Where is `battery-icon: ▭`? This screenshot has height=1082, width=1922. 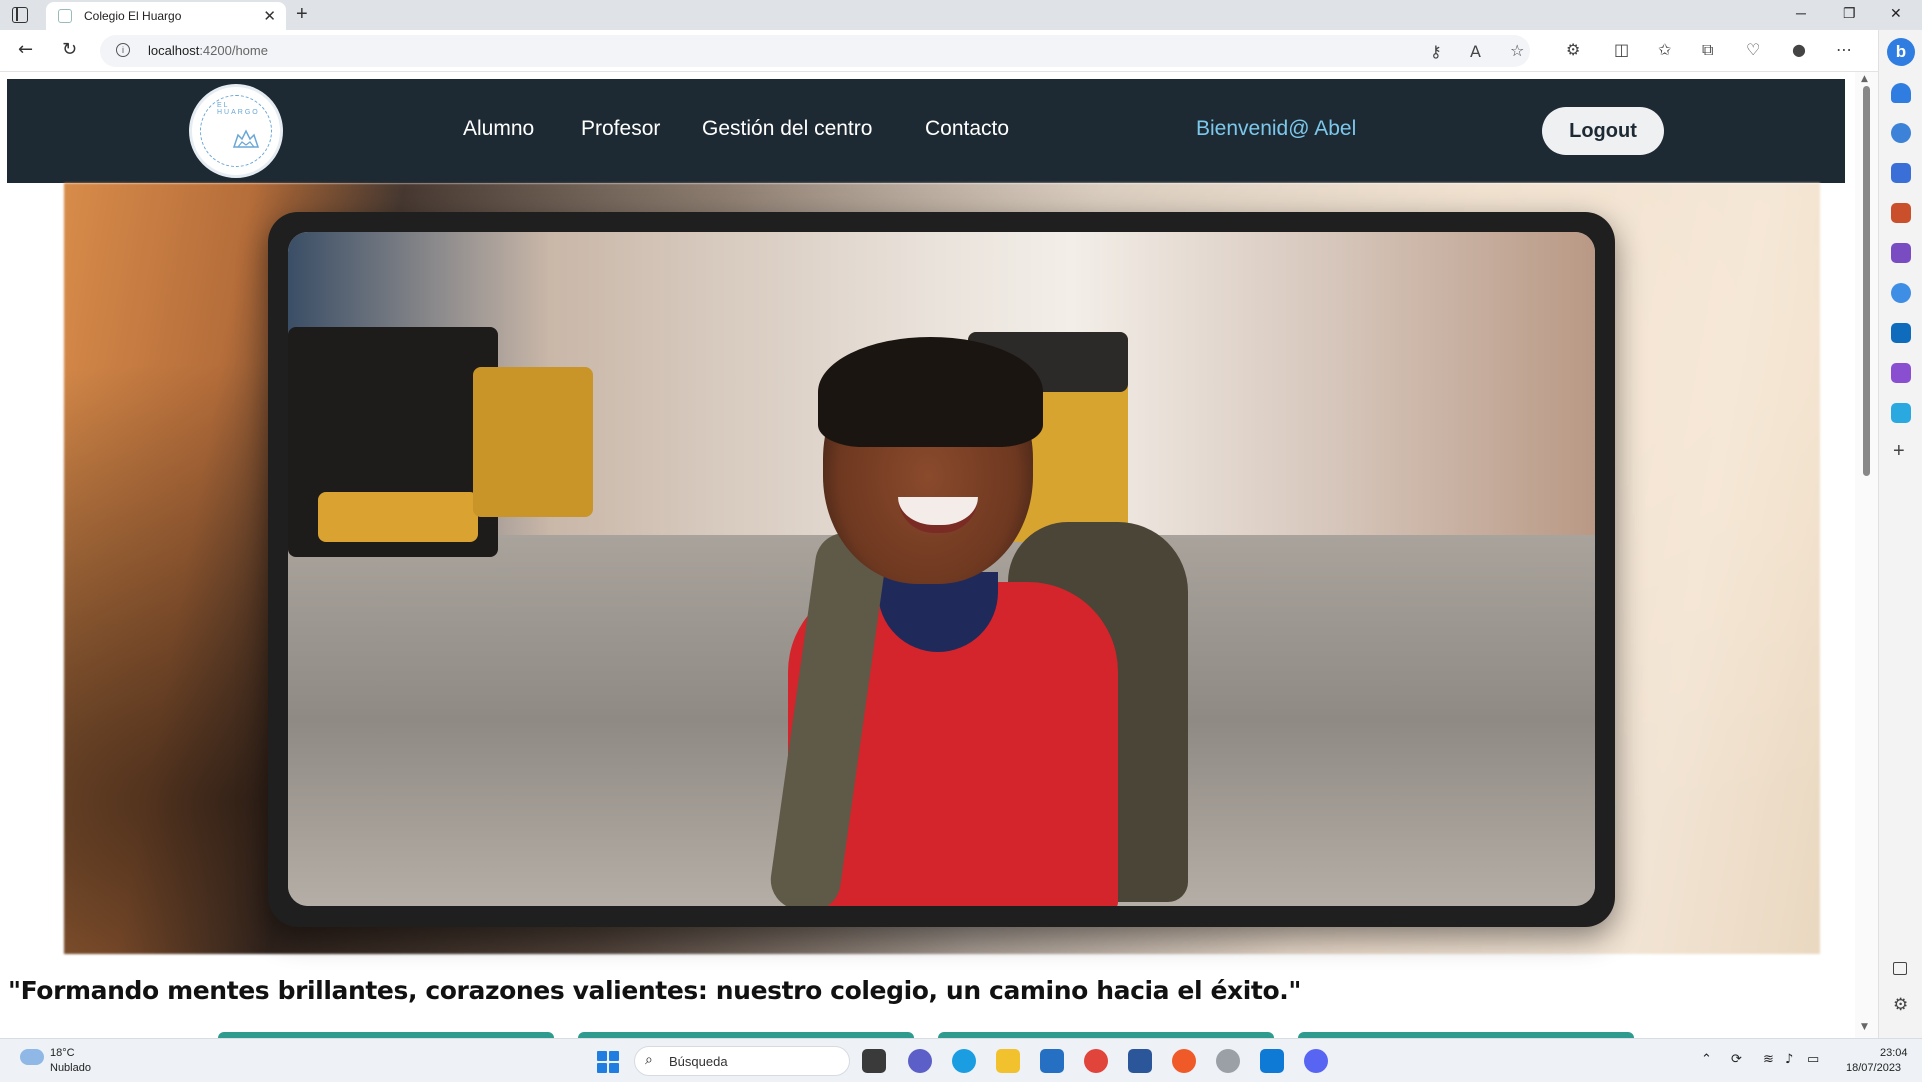 battery-icon: ▭ is located at coordinates (1813, 1059).